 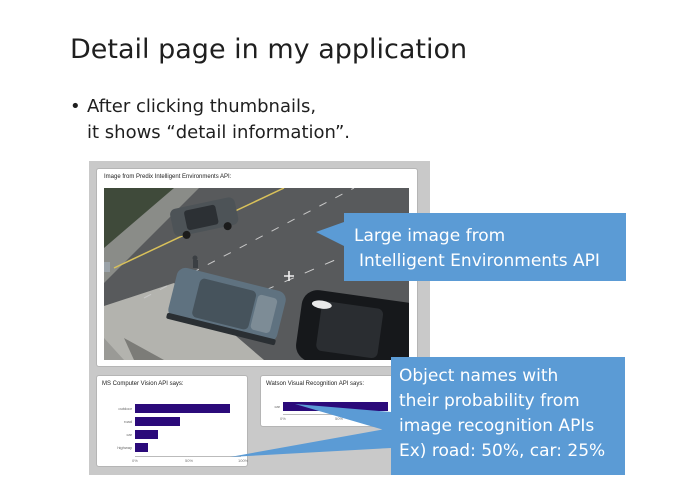 What do you see at coordinates (489, 401) in the screenshot?
I see `object-names-callout-line-2: their probability from` at bounding box center [489, 401].